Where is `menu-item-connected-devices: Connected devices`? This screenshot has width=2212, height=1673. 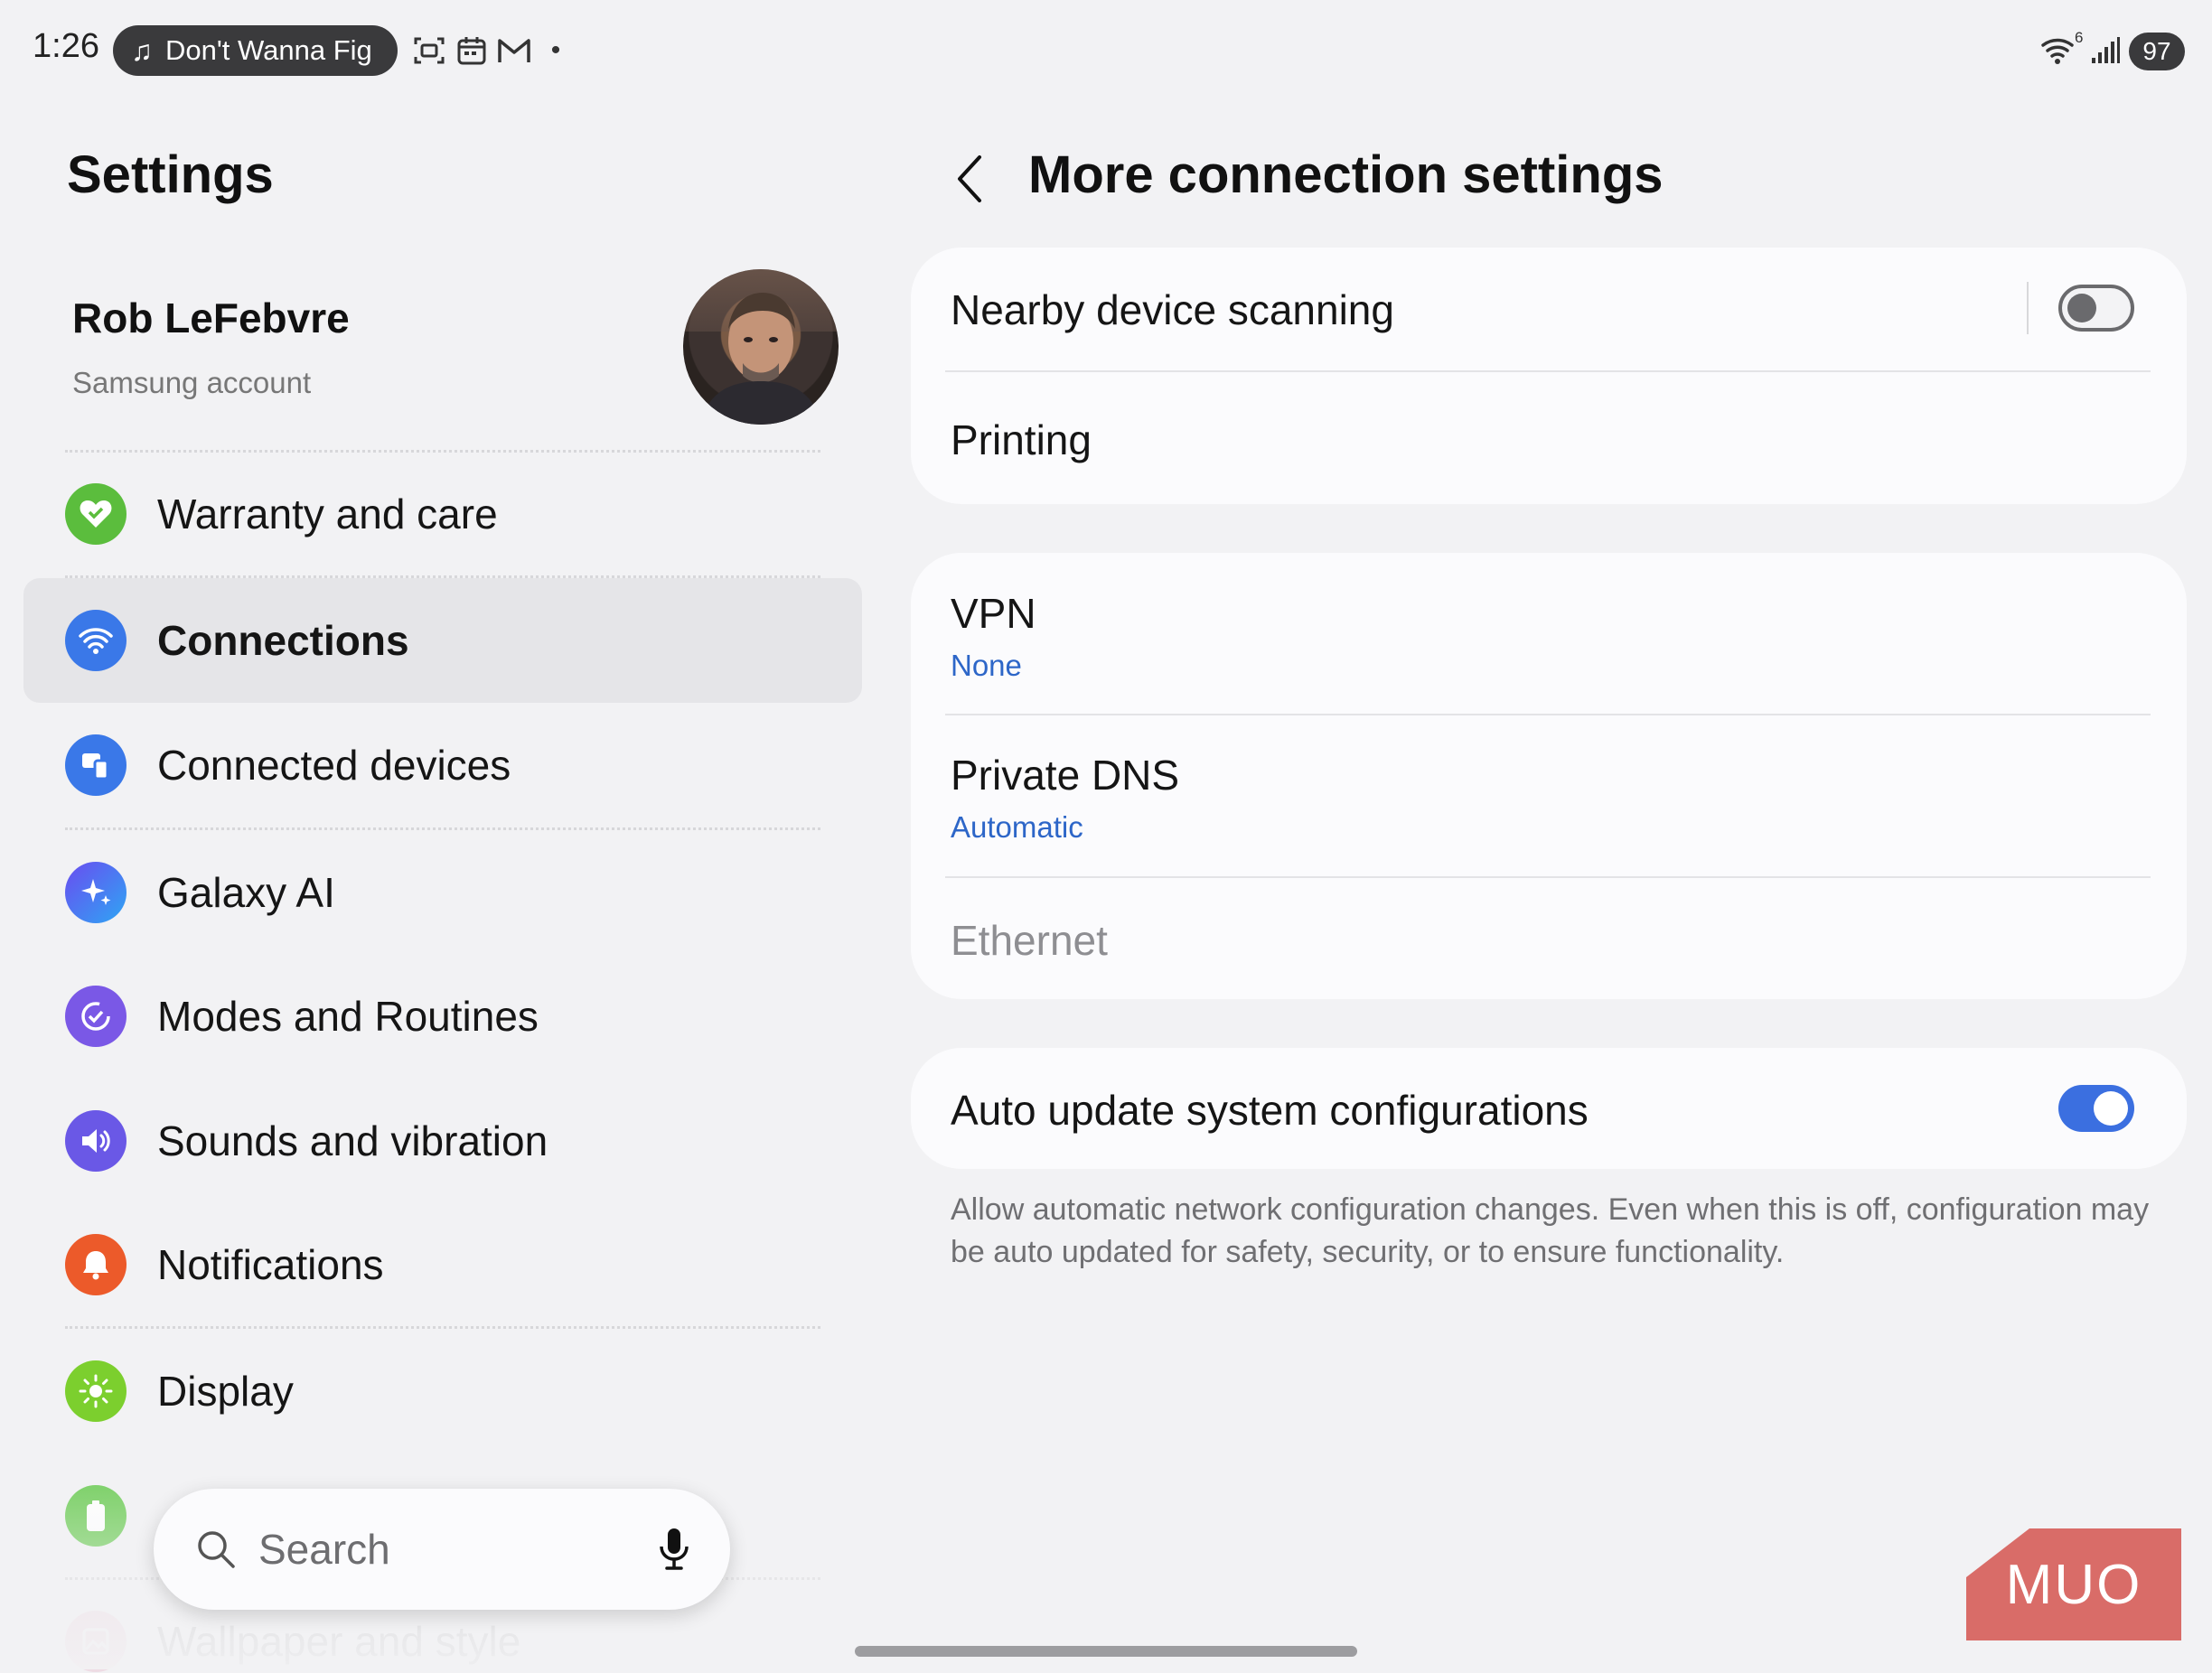 menu-item-connected-devices: Connected devices is located at coordinates (288, 766).